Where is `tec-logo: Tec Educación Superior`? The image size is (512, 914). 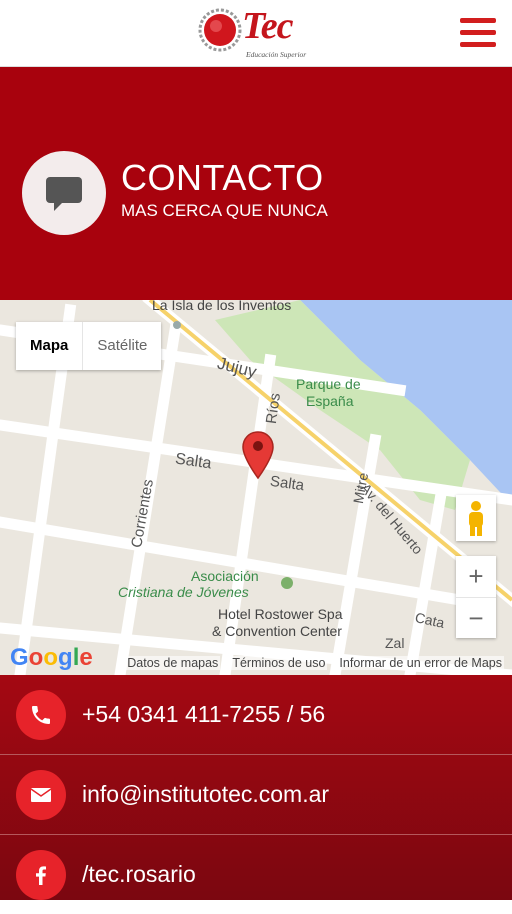 tec-logo: Tec Educación Superior is located at coordinates (258, 32).